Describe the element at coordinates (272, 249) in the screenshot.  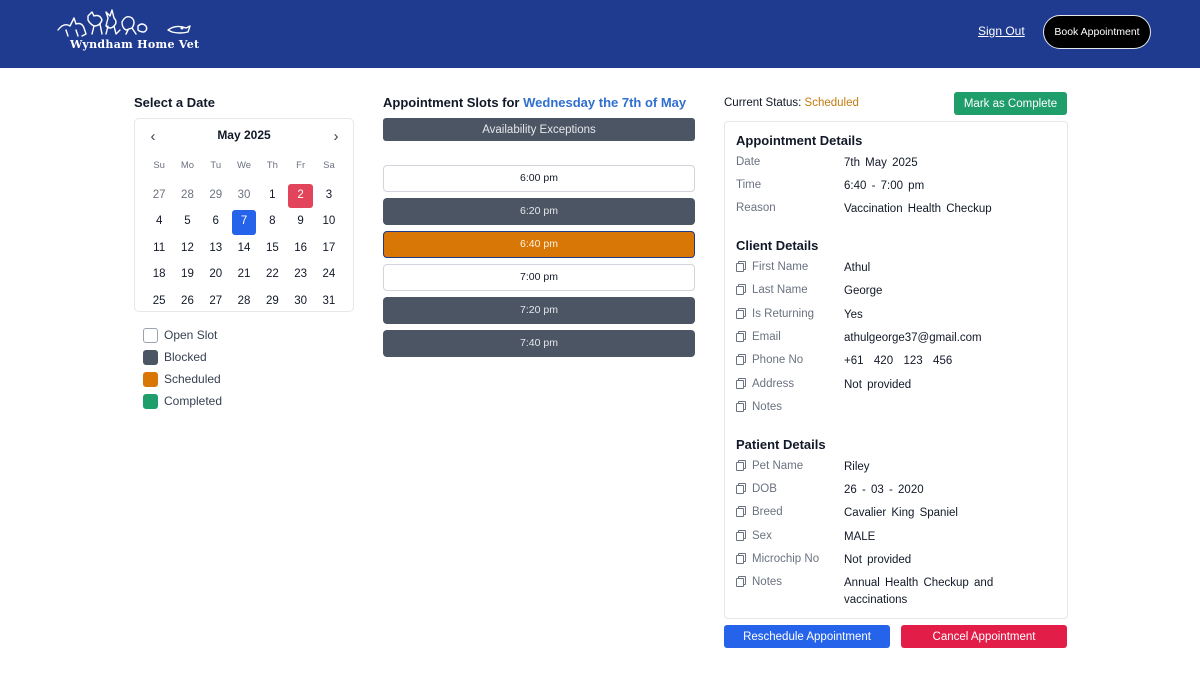
I see `calendar-day: 15` at that location.